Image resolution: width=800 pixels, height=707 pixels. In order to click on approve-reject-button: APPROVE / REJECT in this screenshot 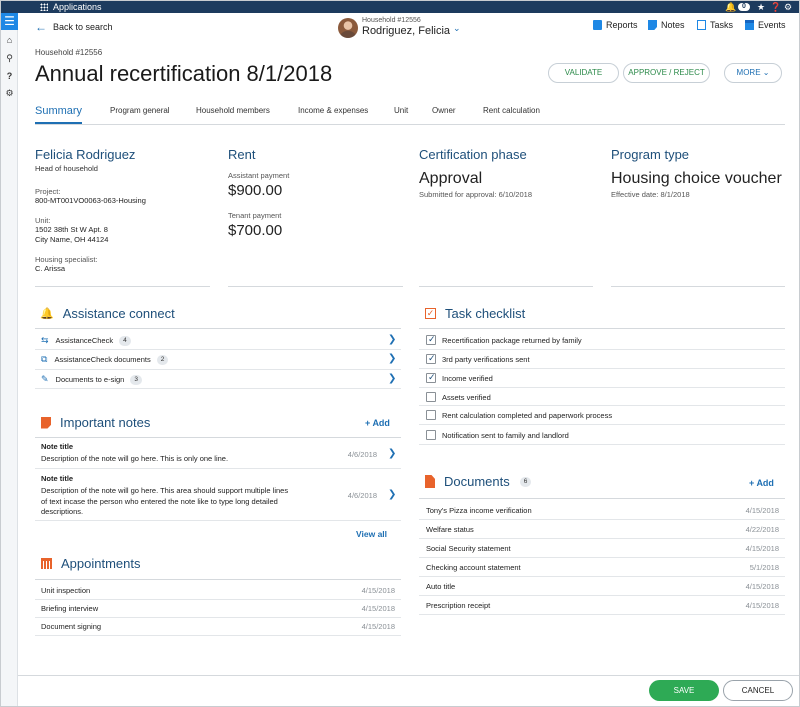, I will do `click(666, 73)`.